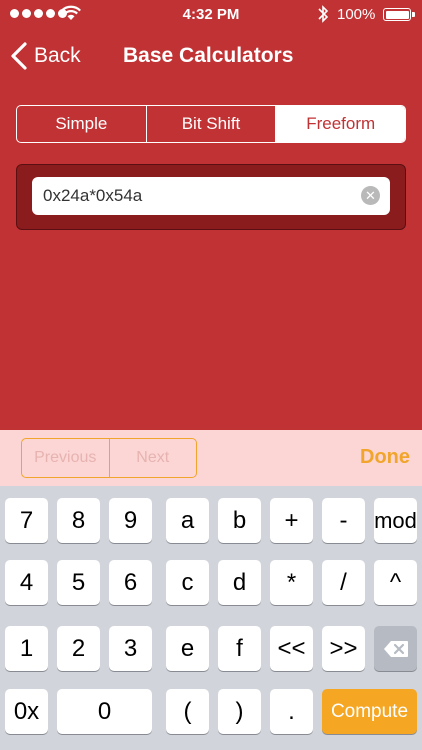  I want to click on key-0: 0, so click(104, 711).